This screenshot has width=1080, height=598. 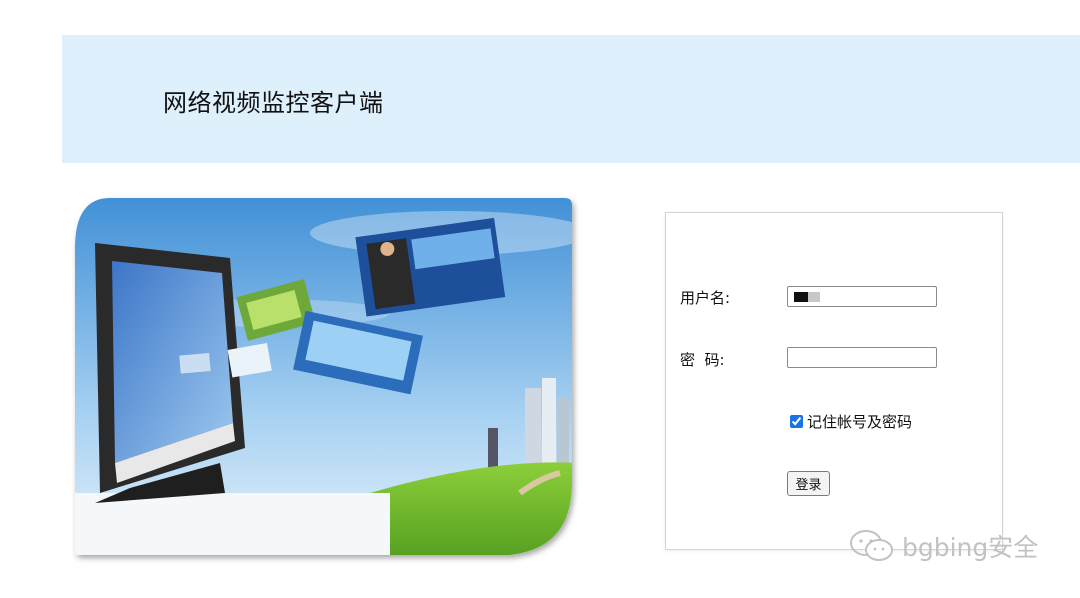 I want to click on remember-credentials: 记住帐号及密码, so click(x=851, y=421).